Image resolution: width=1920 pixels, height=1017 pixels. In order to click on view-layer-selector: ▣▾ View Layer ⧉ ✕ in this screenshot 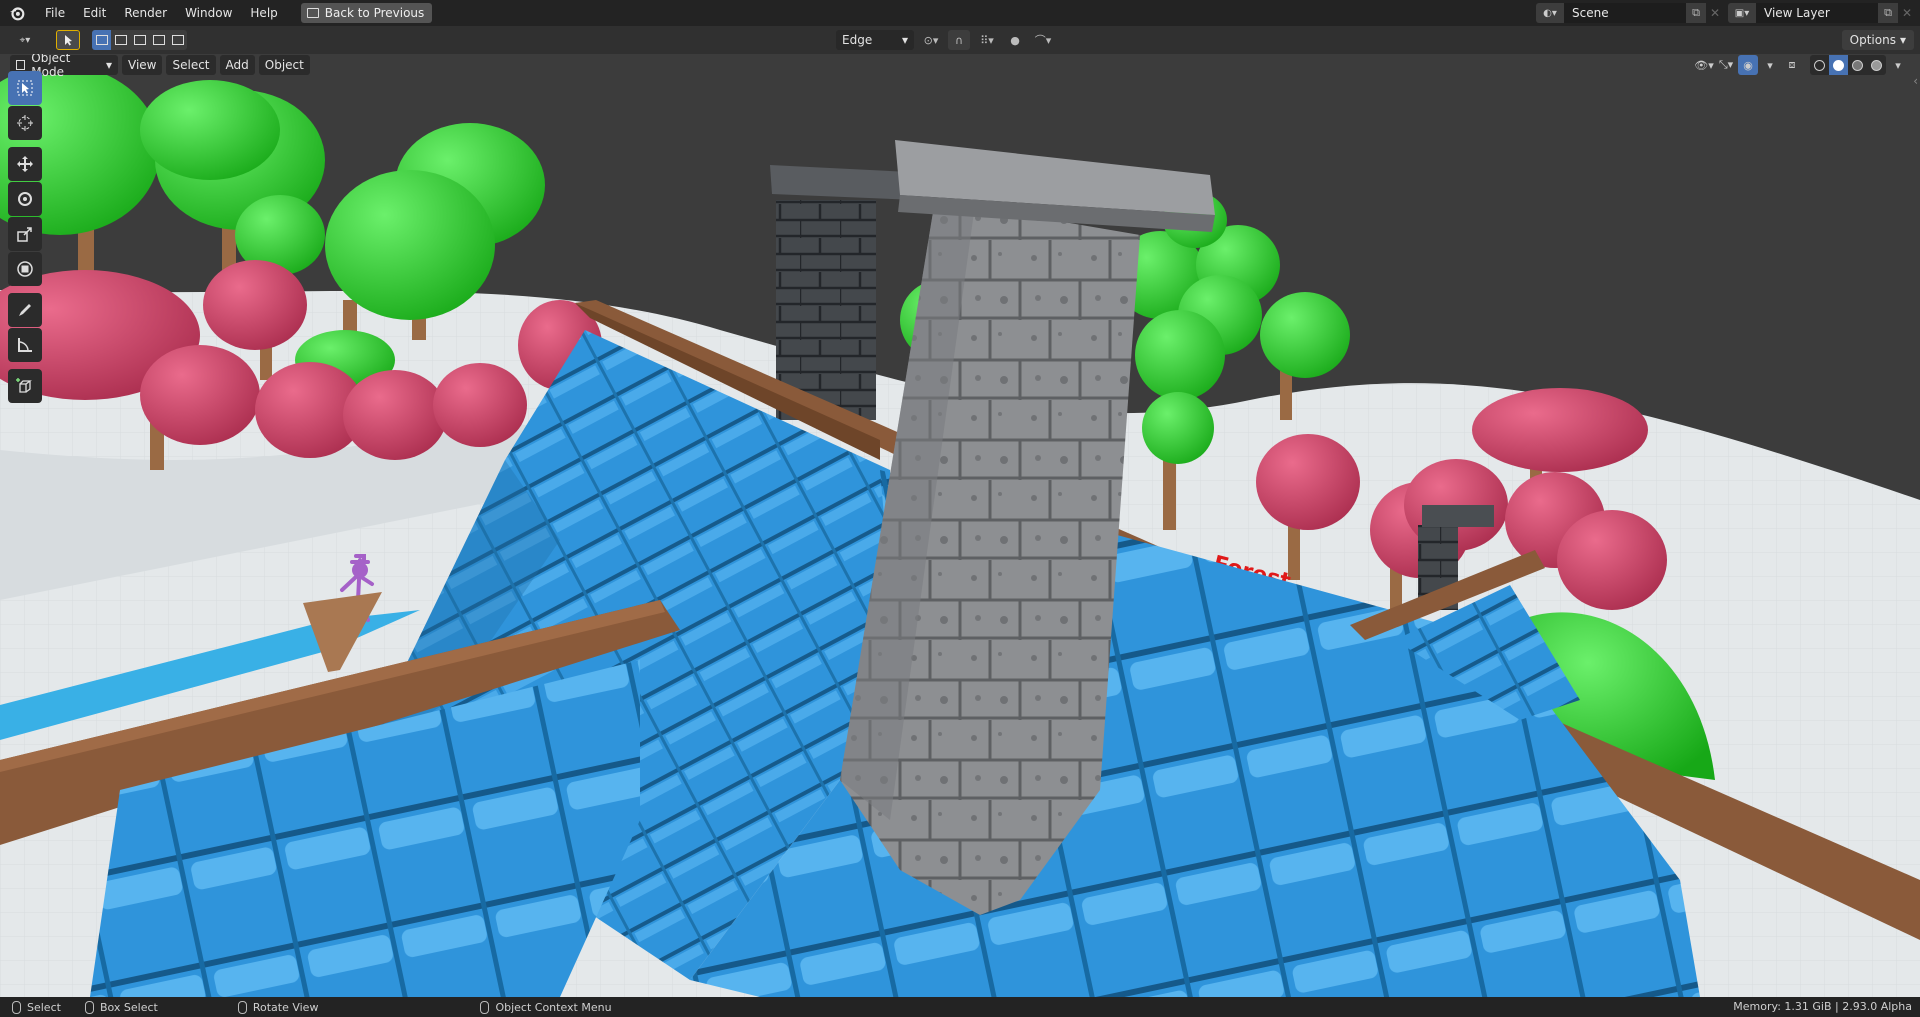, I will do `click(1822, 13)`.